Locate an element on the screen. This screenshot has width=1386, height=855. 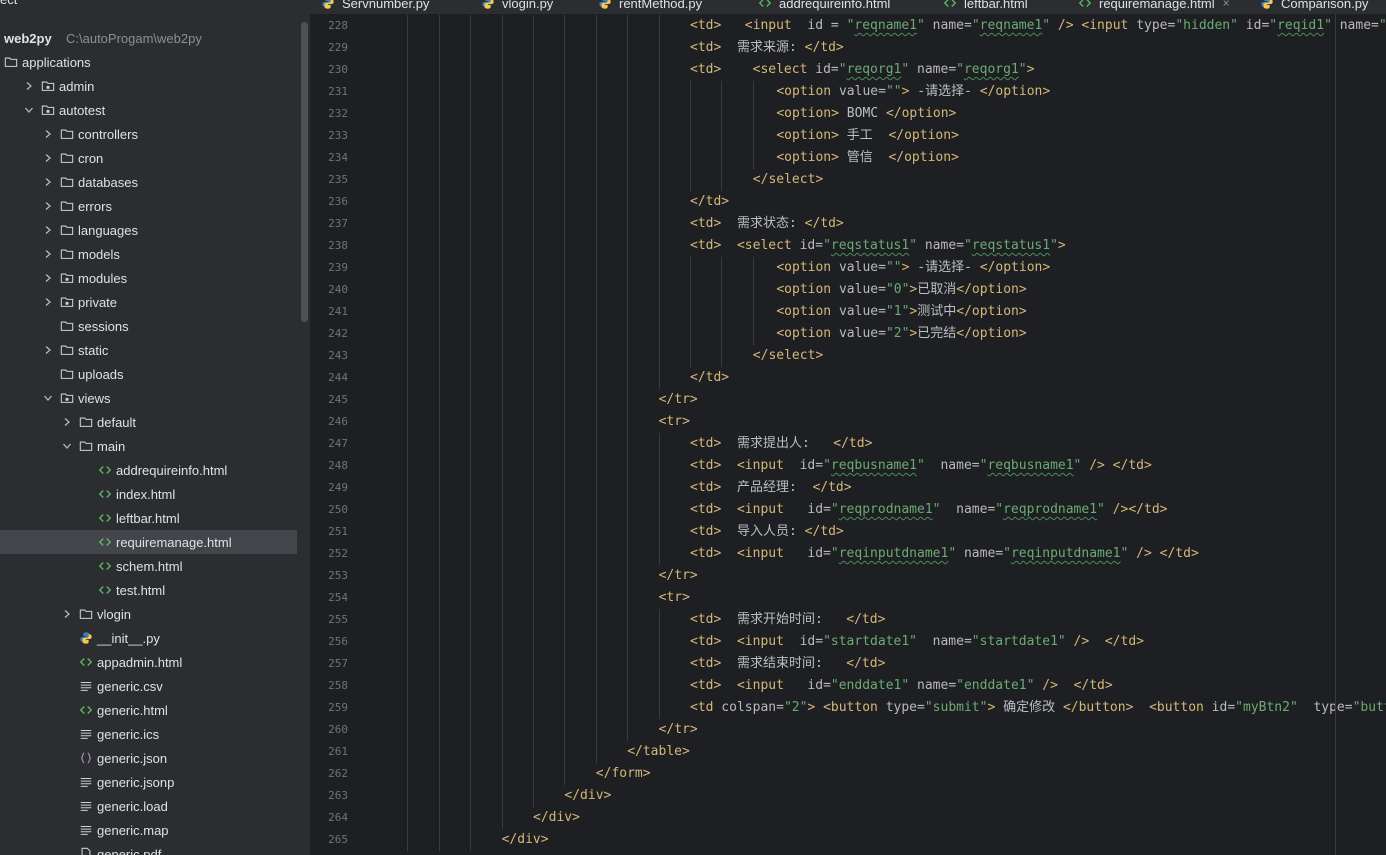
tree-item: uploads is located at coordinates (148, 374).